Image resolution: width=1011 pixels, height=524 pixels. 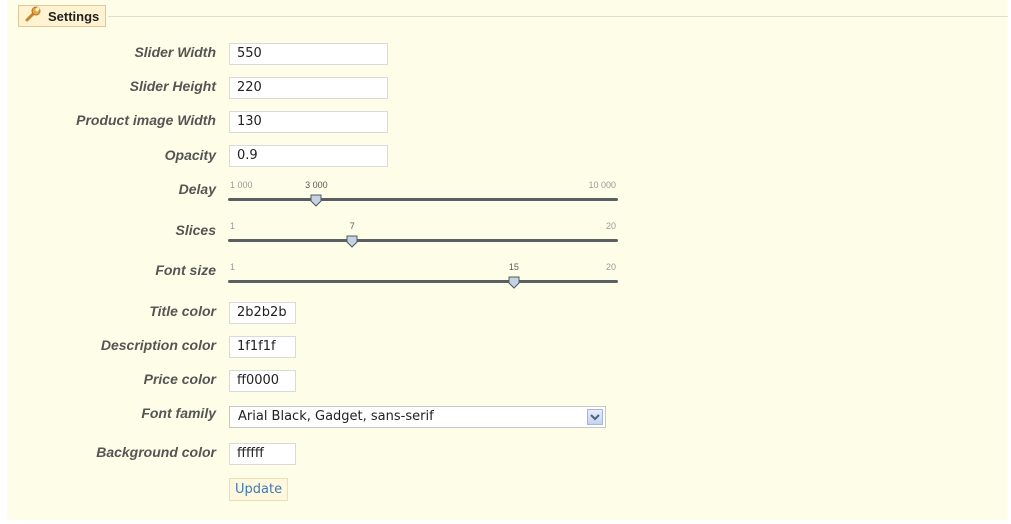 What do you see at coordinates (423, 195) in the screenshot?
I see `delay-slider: 1 000 3 000 10 000` at bounding box center [423, 195].